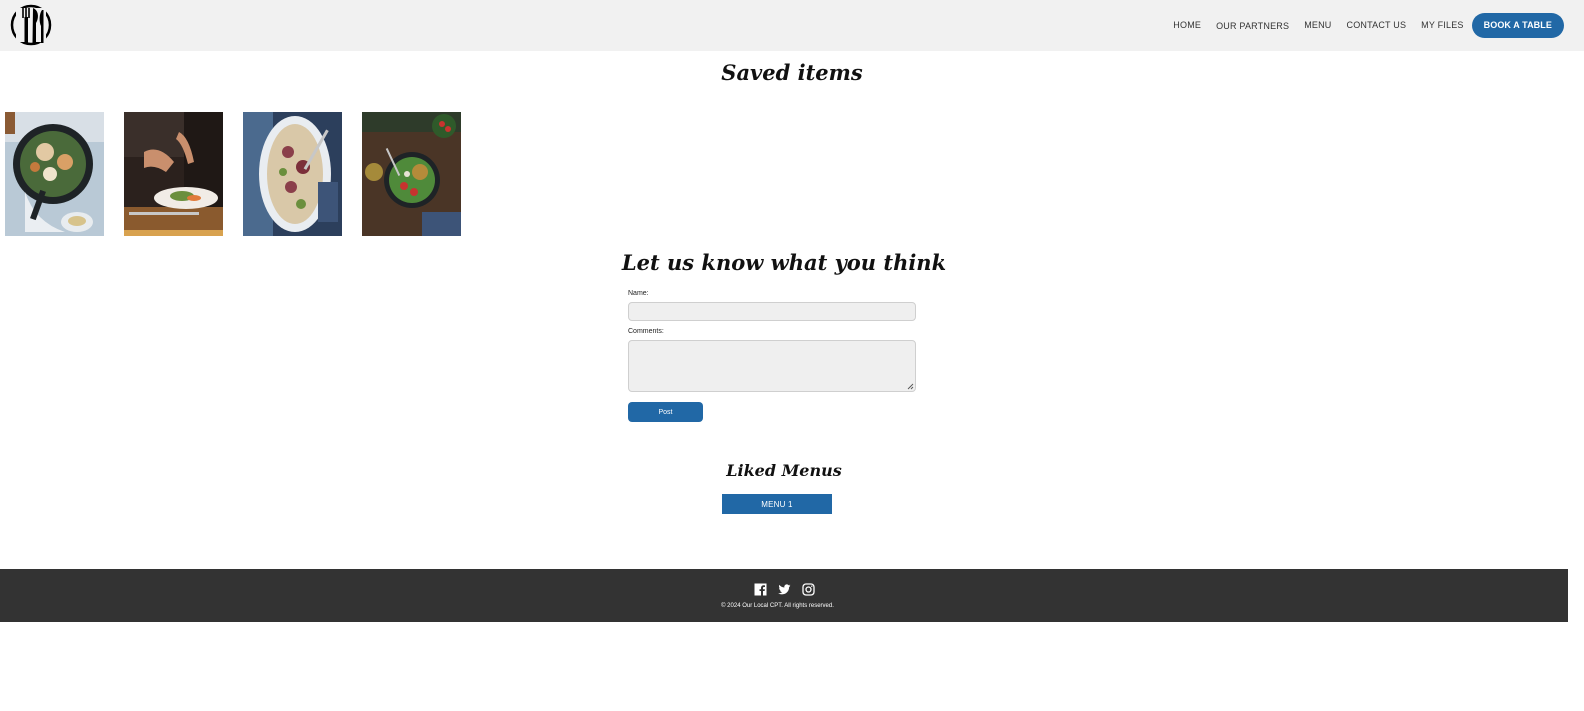  I want to click on saved-image-skillet, so click(54, 174).